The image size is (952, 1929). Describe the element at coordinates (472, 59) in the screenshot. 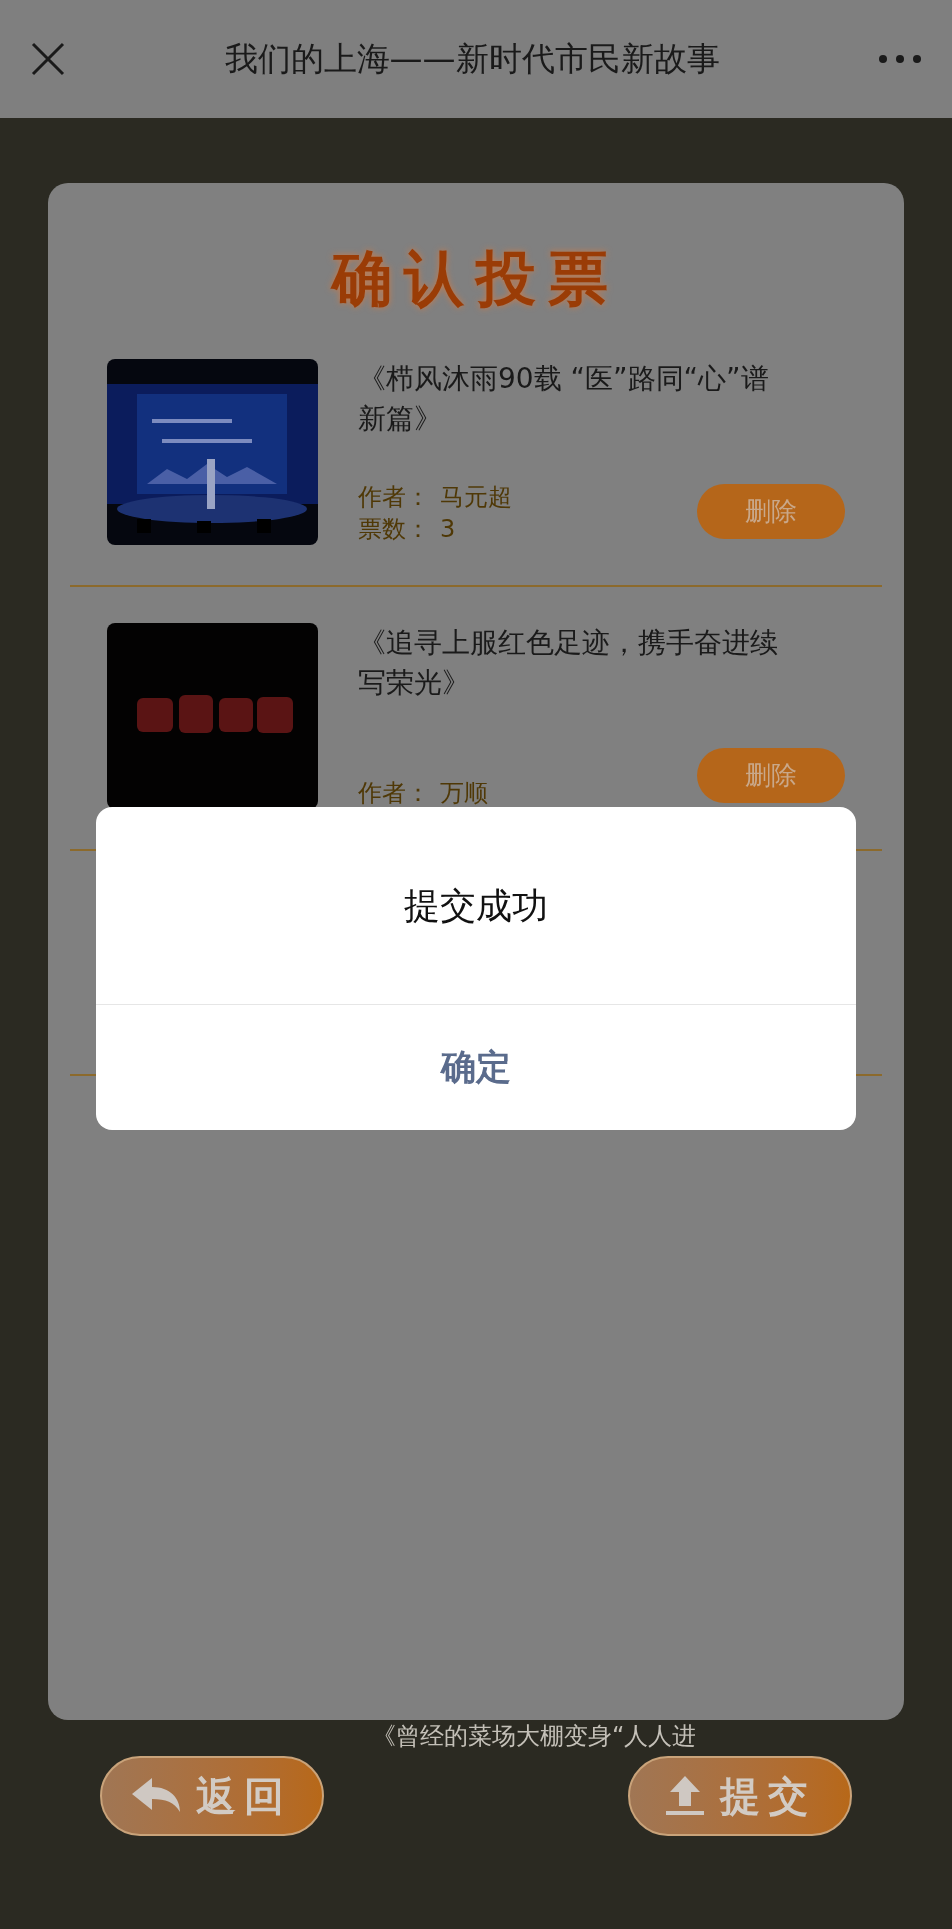

I see `window-title: 我们的上海——新时代市民新故事` at that location.